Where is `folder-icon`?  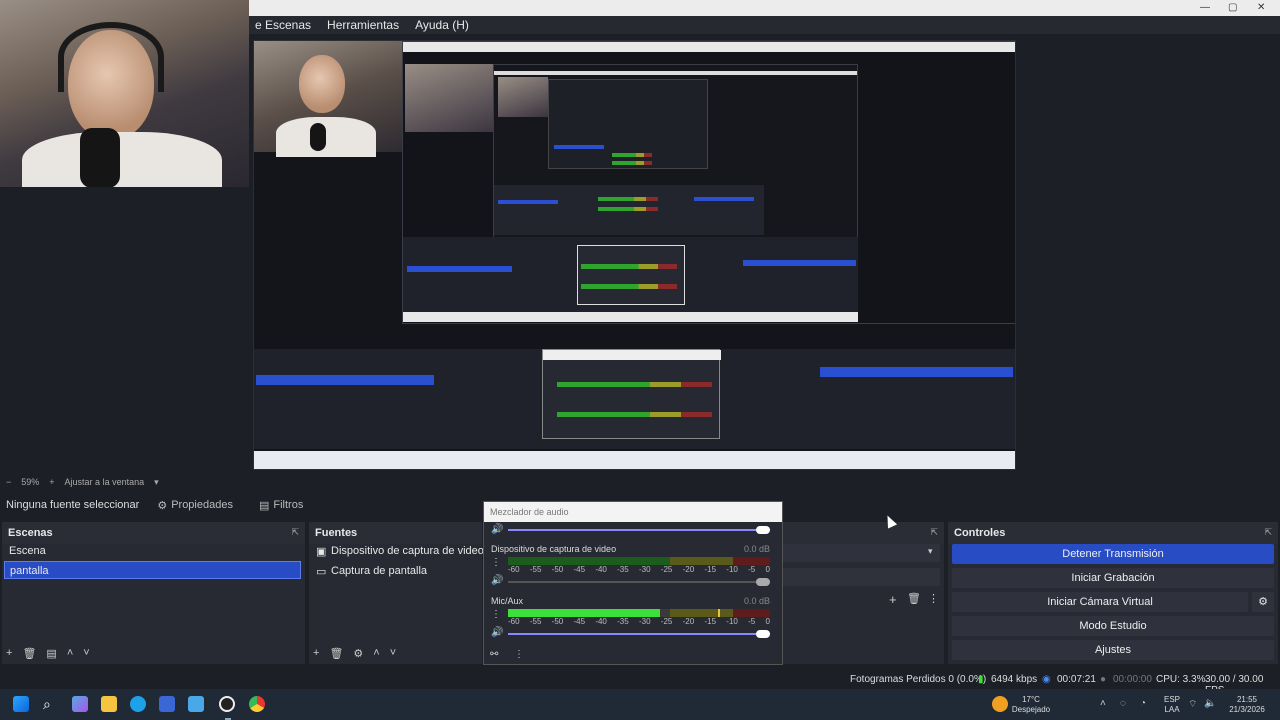 folder-icon is located at coordinates (109, 704).